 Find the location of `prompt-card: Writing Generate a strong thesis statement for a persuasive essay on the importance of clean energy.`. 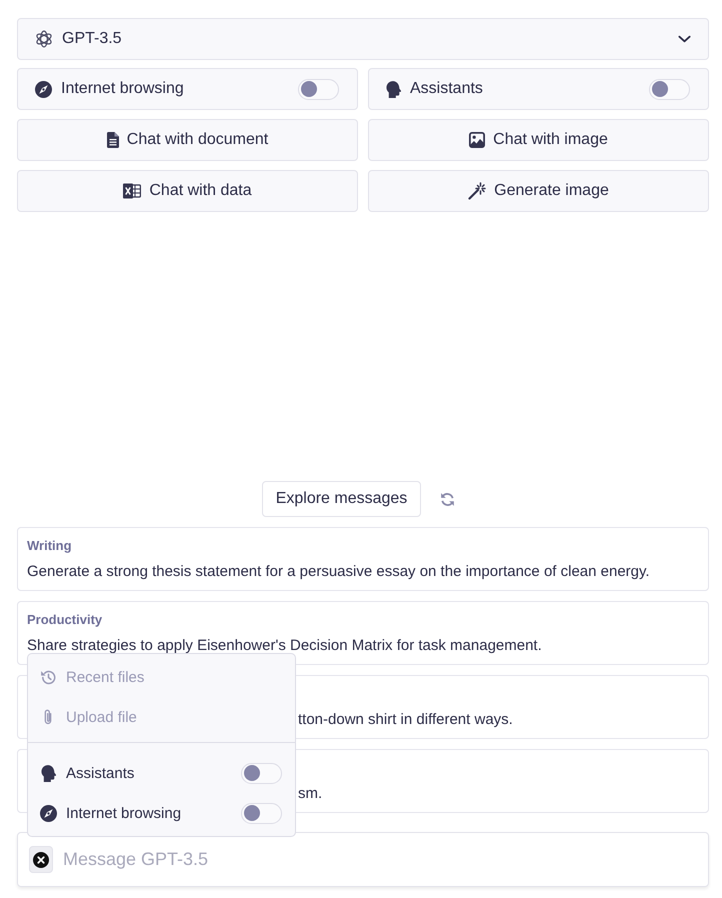

prompt-card: Writing Generate a strong thesis statement for a persuasive essay on the importance of clean energy. is located at coordinates (363, 559).